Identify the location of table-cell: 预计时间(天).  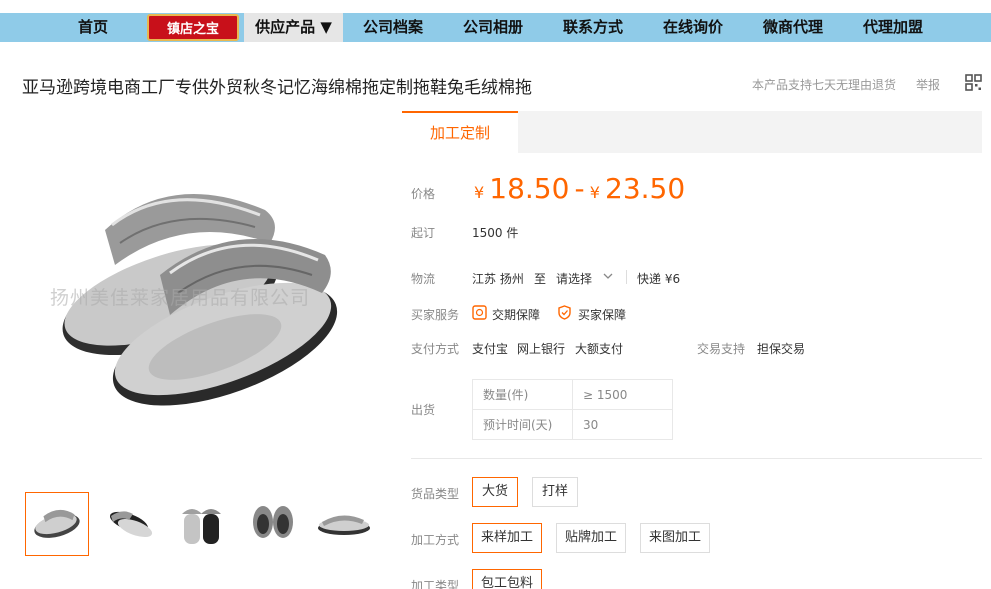
(522, 424).